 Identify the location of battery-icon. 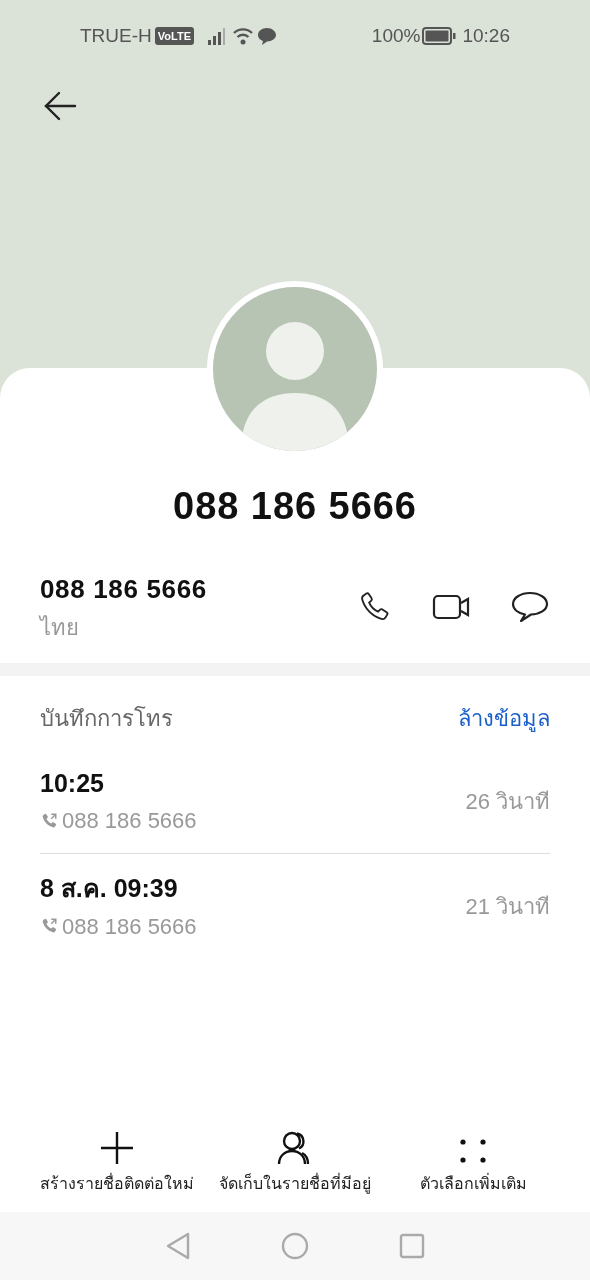
(439, 36).